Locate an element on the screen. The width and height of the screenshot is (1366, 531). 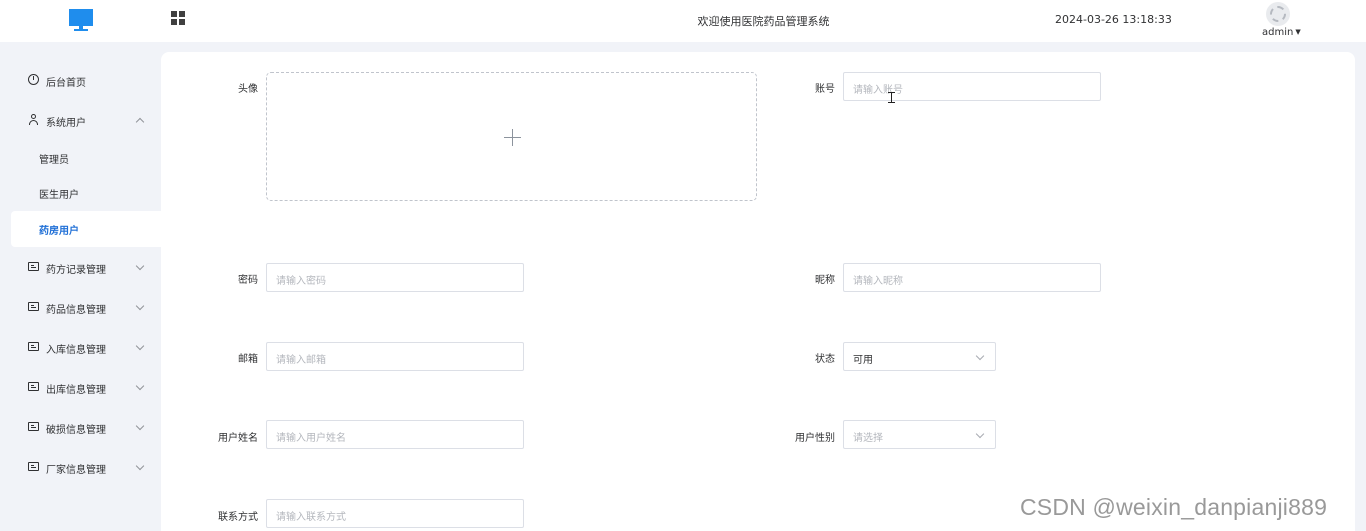
chevron-up-icon is located at coordinates (140, 122).